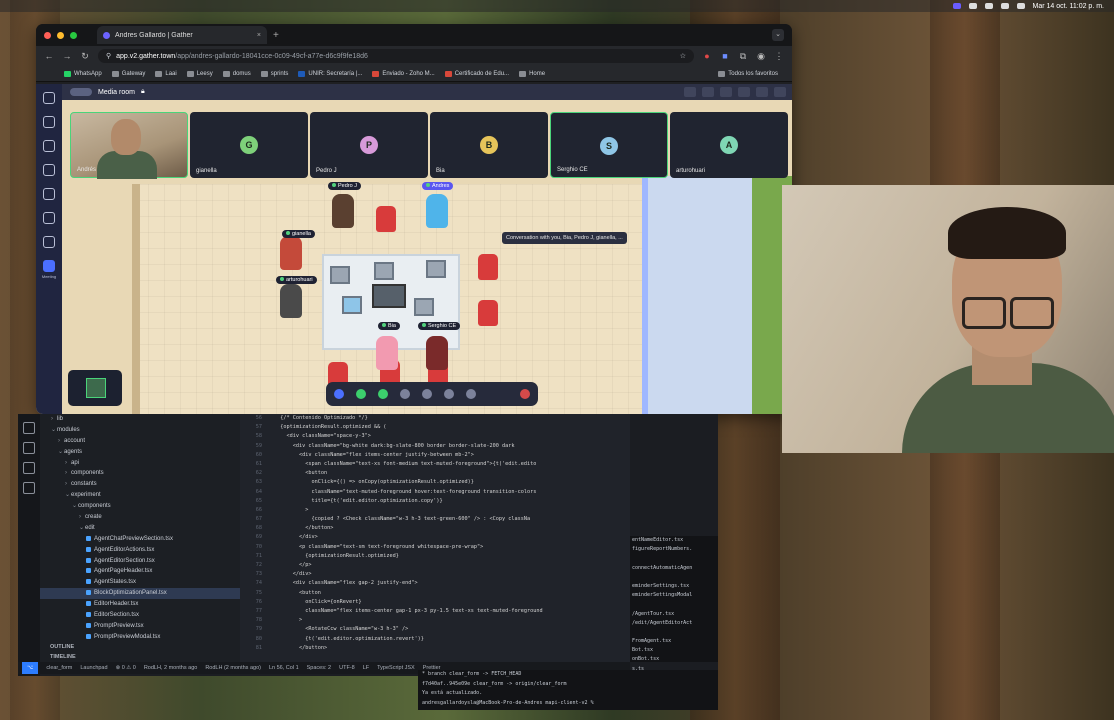 This screenshot has width=1114, height=720. What do you see at coordinates (140, 506) in the screenshot?
I see `folder-item: ⌄components` at bounding box center [140, 506].